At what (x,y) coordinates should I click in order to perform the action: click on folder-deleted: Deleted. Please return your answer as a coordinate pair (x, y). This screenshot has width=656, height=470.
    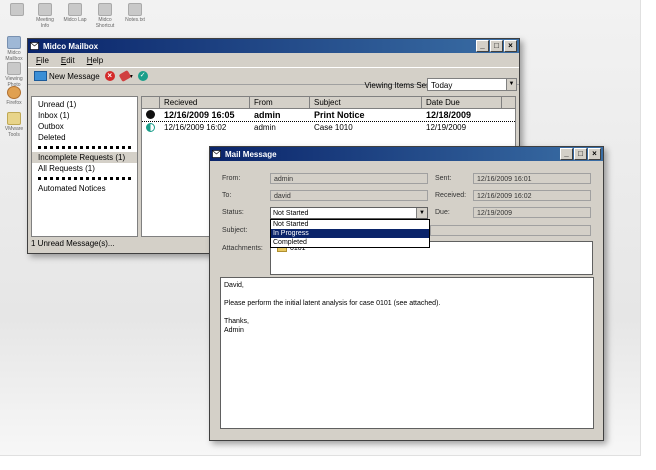
    Looking at the image, I should click on (84, 137).